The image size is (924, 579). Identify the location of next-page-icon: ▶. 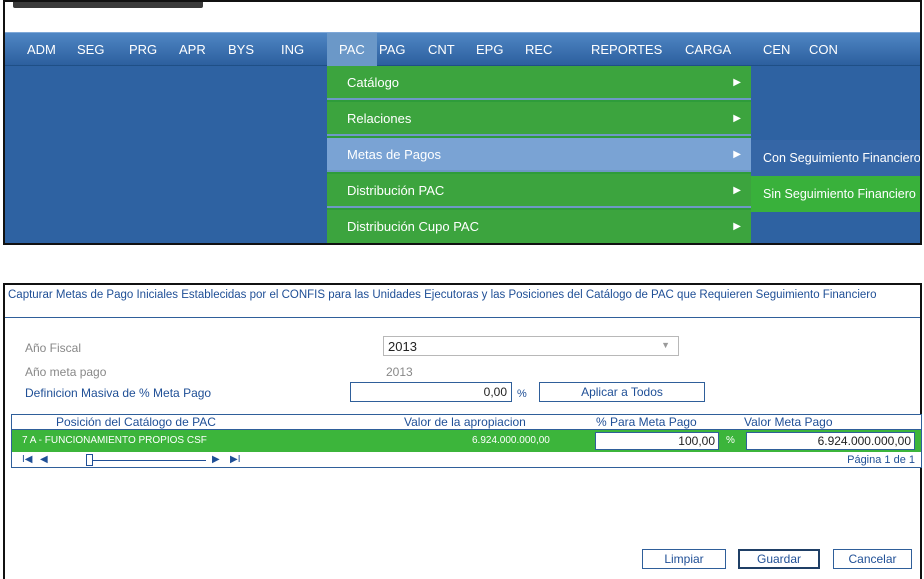
(216, 460).